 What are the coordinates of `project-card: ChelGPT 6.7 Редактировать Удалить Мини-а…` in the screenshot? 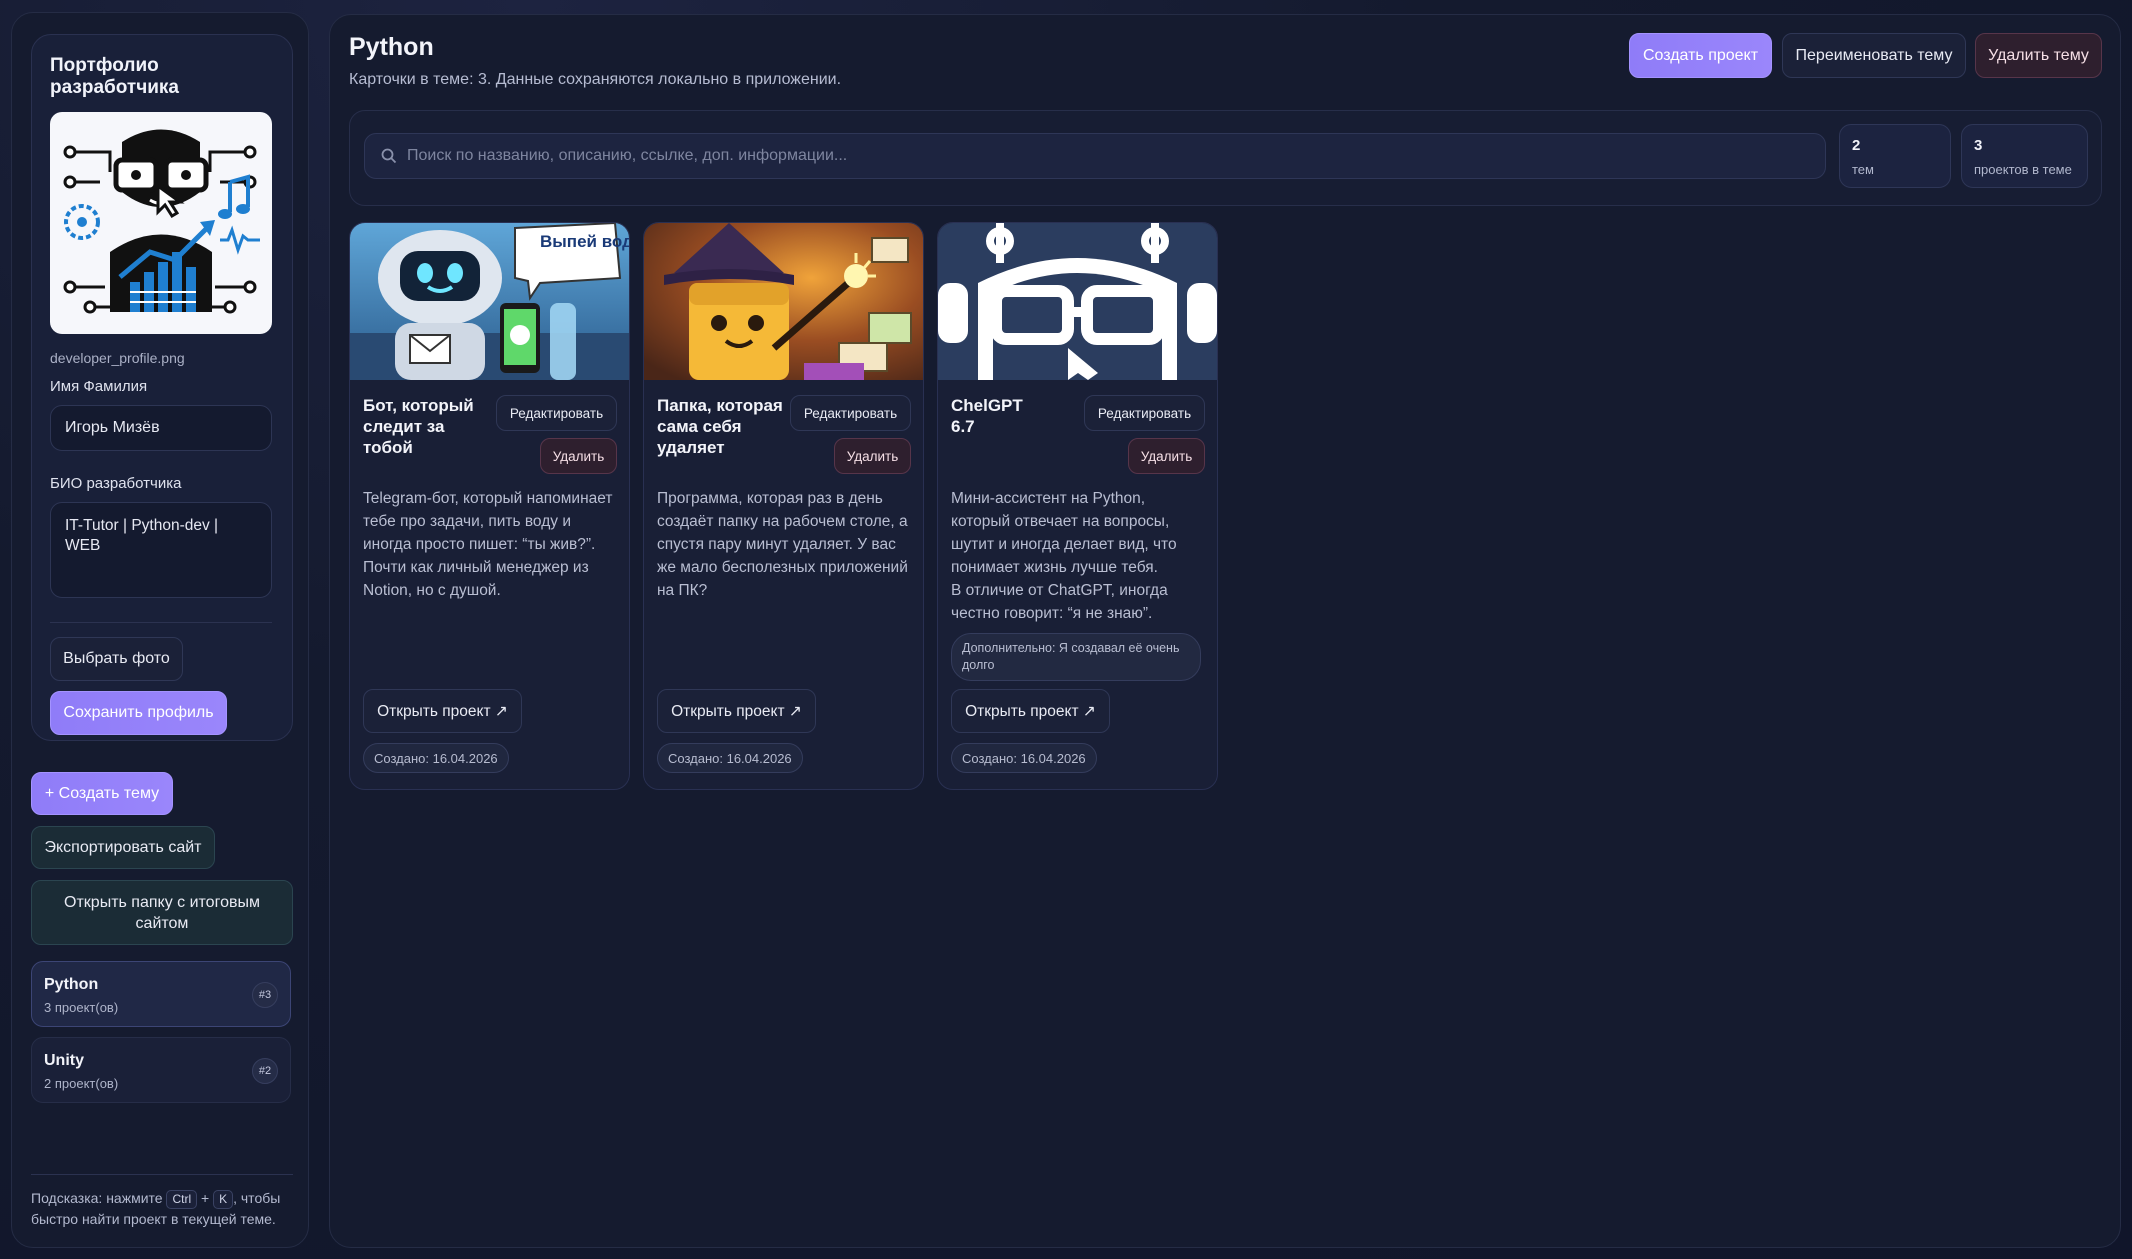 It's located at (1077, 506).